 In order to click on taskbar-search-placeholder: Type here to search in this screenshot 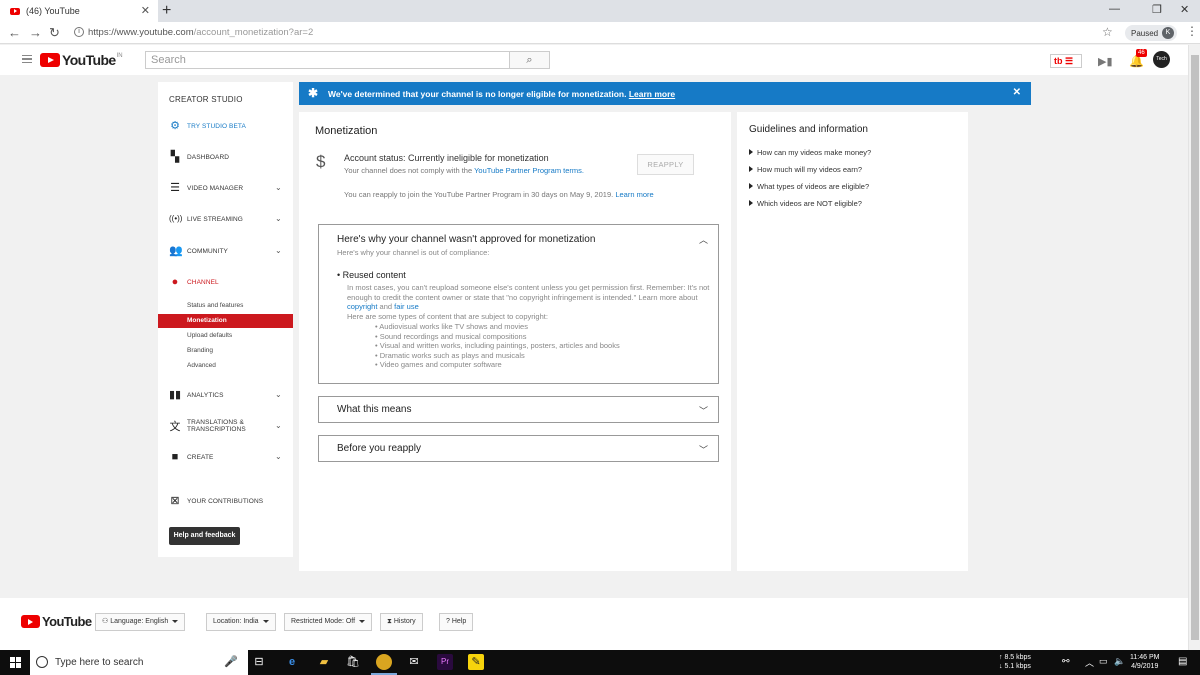, I will do `click(99, 662)`.